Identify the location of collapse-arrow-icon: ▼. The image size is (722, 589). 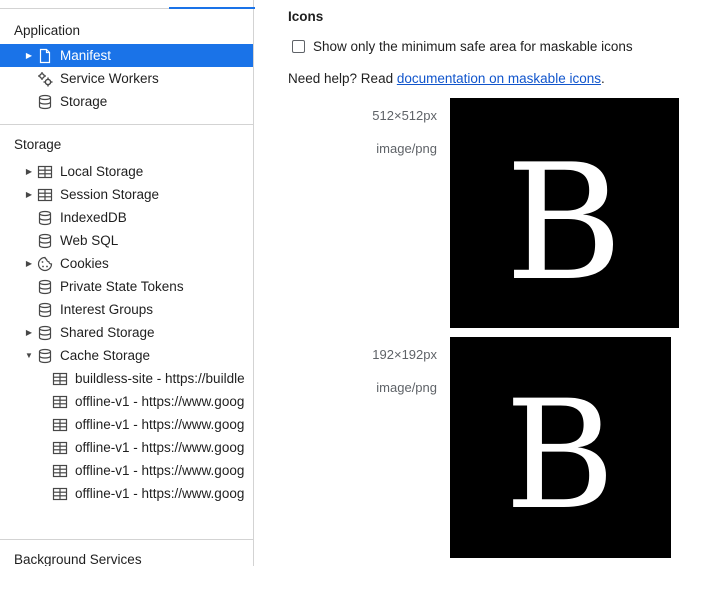
(29, 355).